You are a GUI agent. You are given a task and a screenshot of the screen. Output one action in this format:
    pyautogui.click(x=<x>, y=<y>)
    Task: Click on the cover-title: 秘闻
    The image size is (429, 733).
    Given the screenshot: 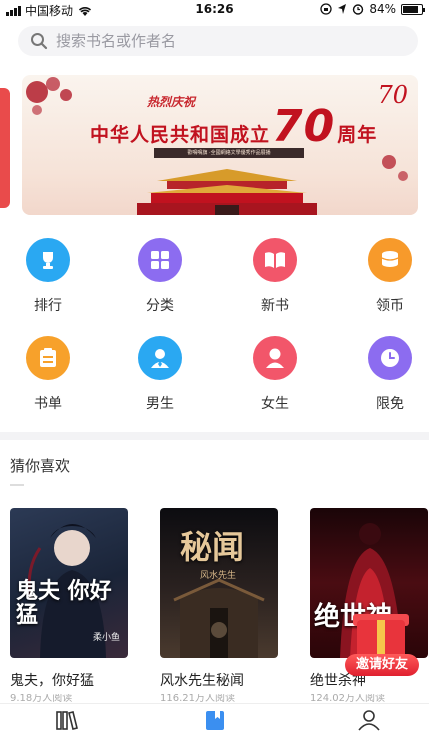 What is the action you would take?
    pyautogui.click(x=212, y=547)
    